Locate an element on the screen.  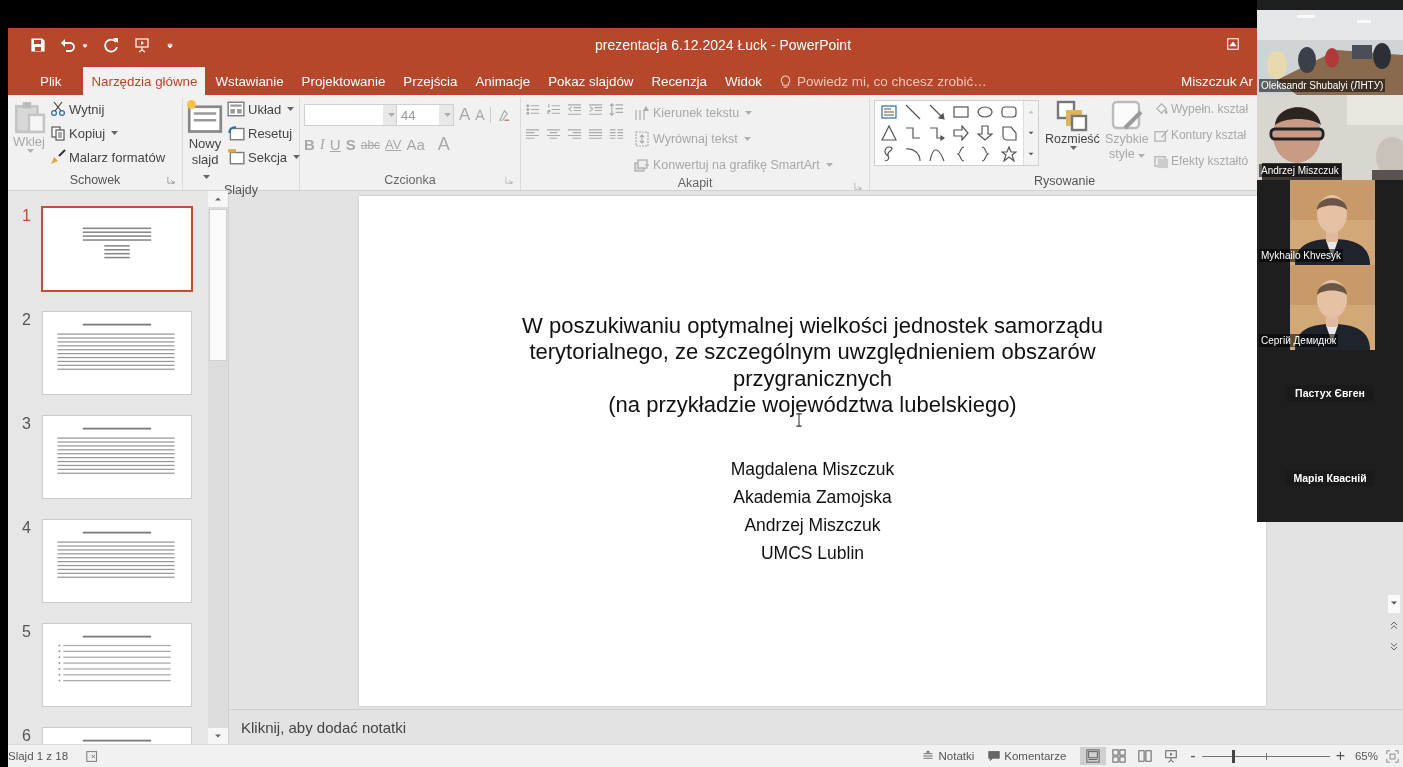
redo-icon is located at coordinates (112, 45).